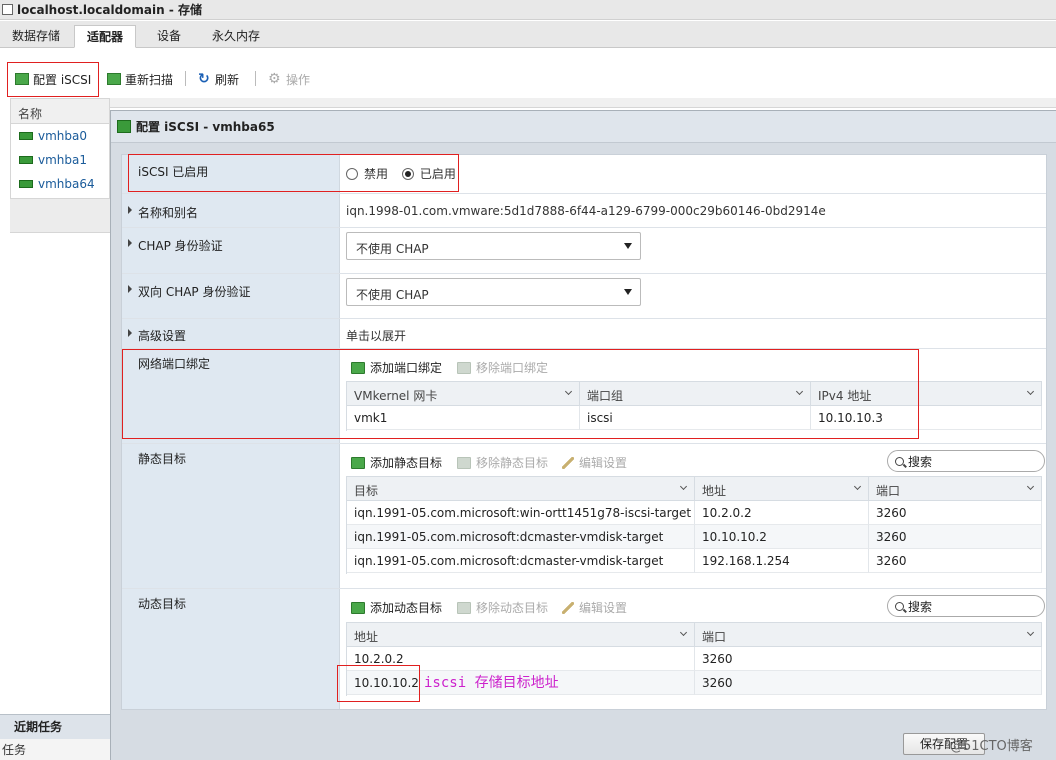  I want to click on recent-tasks-panel: 近期任务 任务, so click(55, 737).